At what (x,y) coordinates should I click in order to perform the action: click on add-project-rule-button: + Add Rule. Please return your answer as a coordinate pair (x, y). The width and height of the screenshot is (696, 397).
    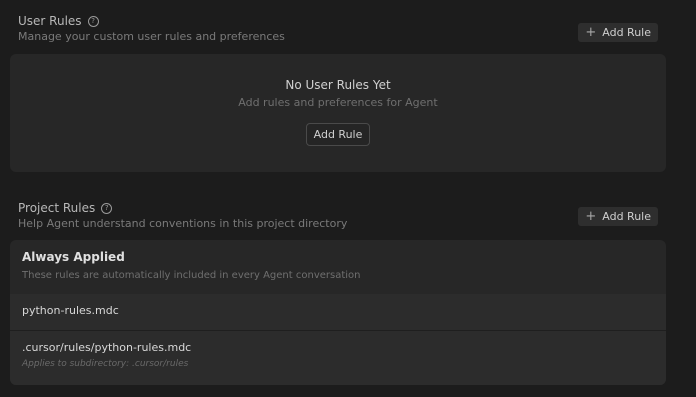
    Looking at the image, I should click on (618, 216).